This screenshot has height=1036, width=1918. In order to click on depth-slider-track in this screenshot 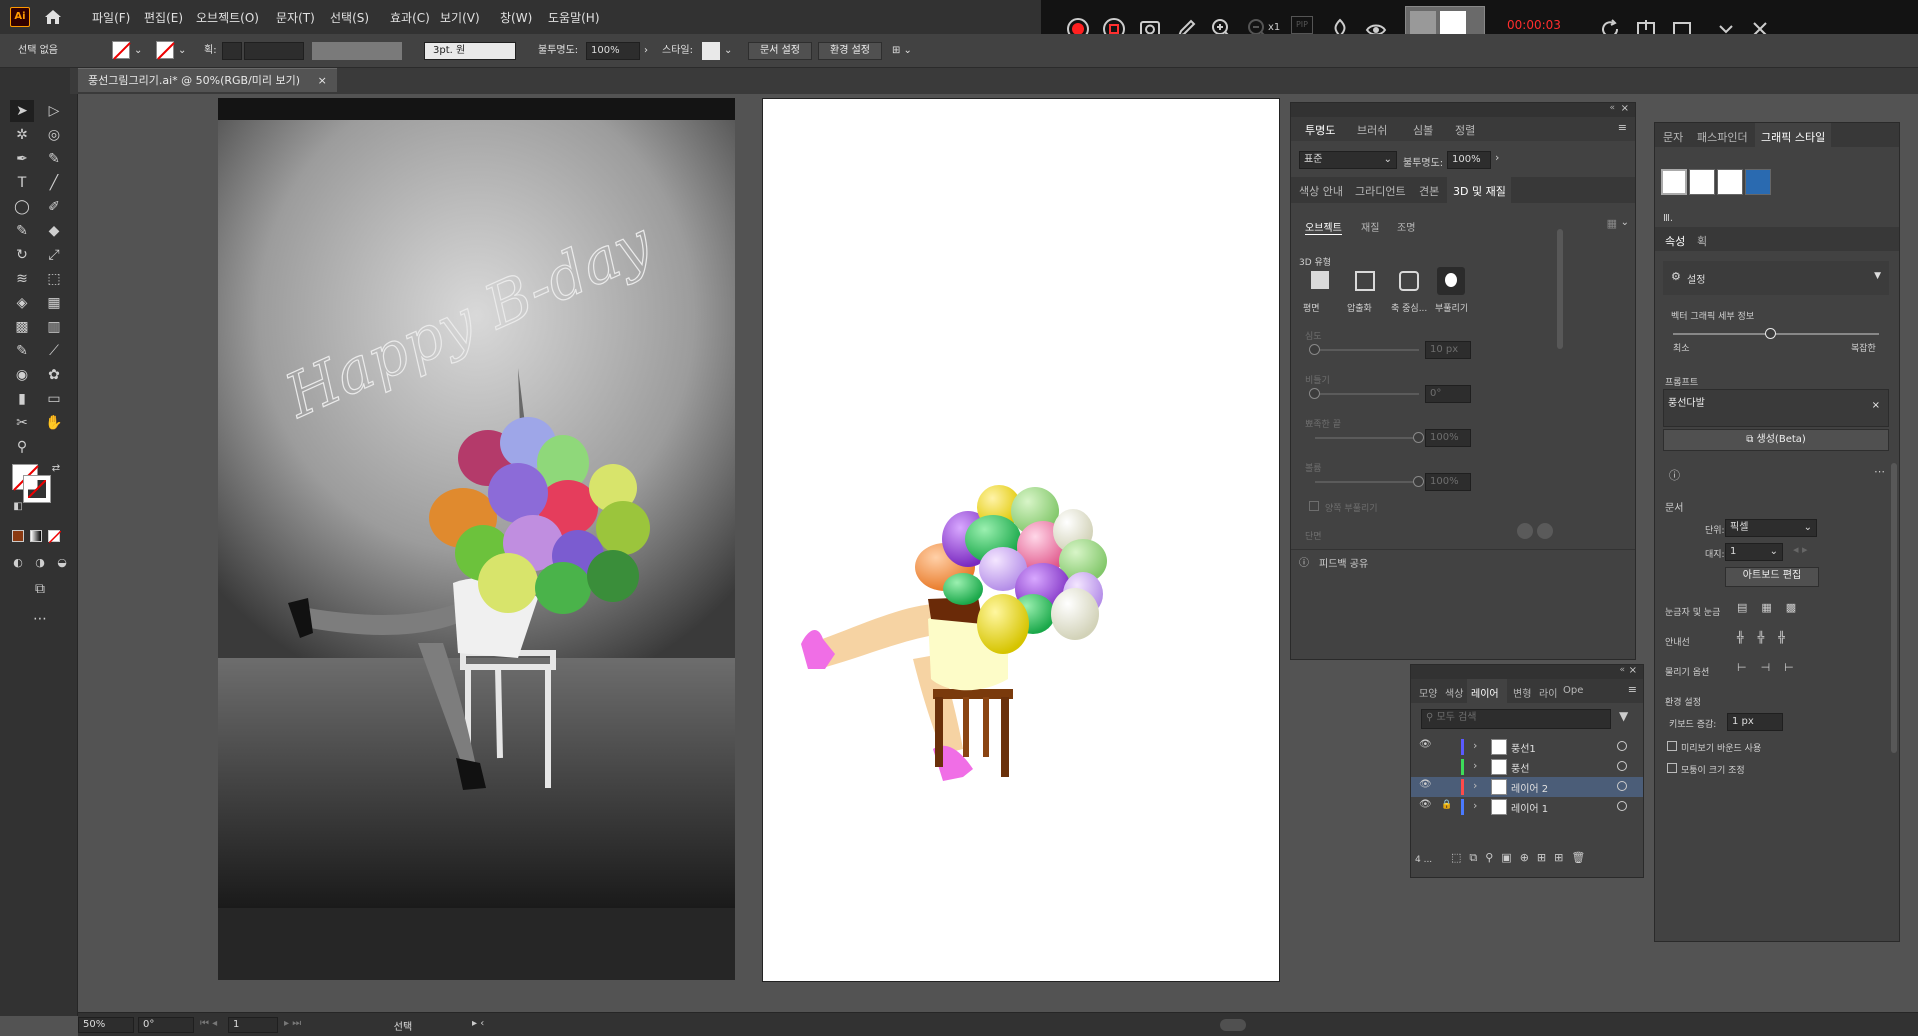, I will do `click(1367, 350)`.